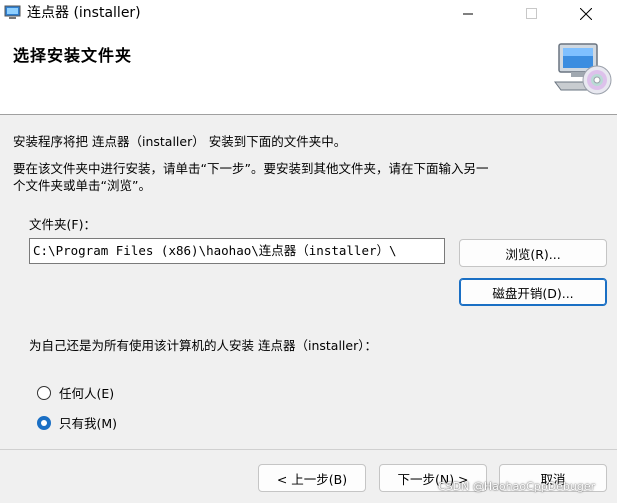 The height and width of the screenshot is (503, 617). Describe the element at coordinates (44, 422) in the screenshot. I see `radio-just-me-indicator` at that location.